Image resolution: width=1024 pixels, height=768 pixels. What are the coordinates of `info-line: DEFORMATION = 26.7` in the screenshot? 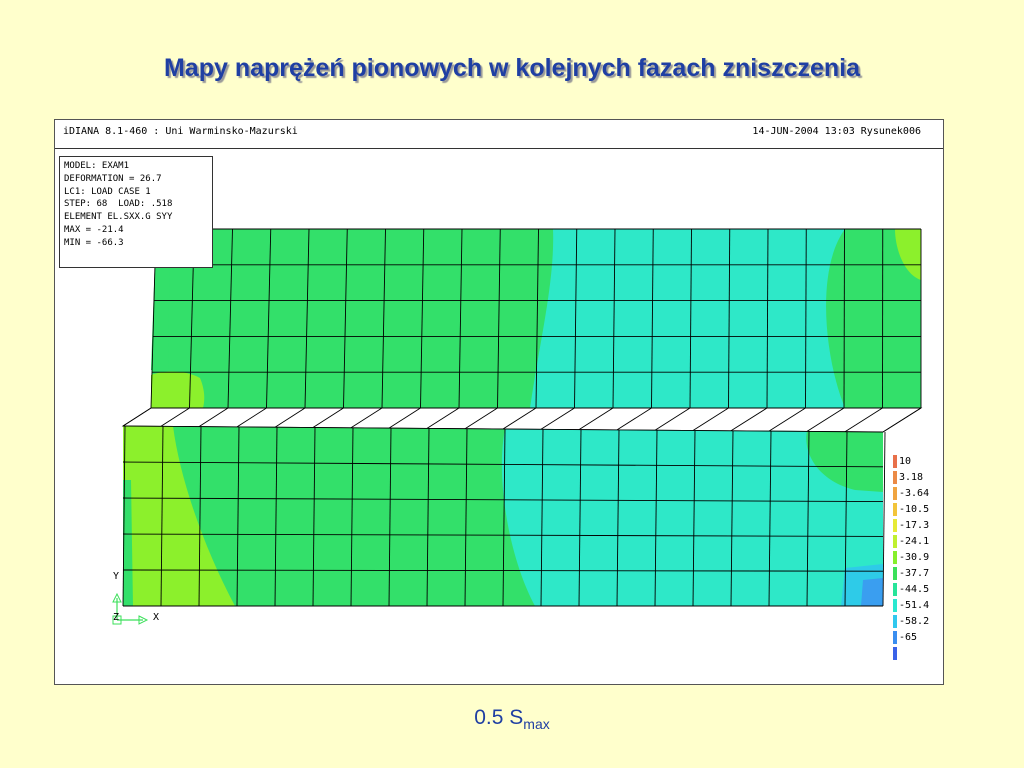 It's located at (113, 178).